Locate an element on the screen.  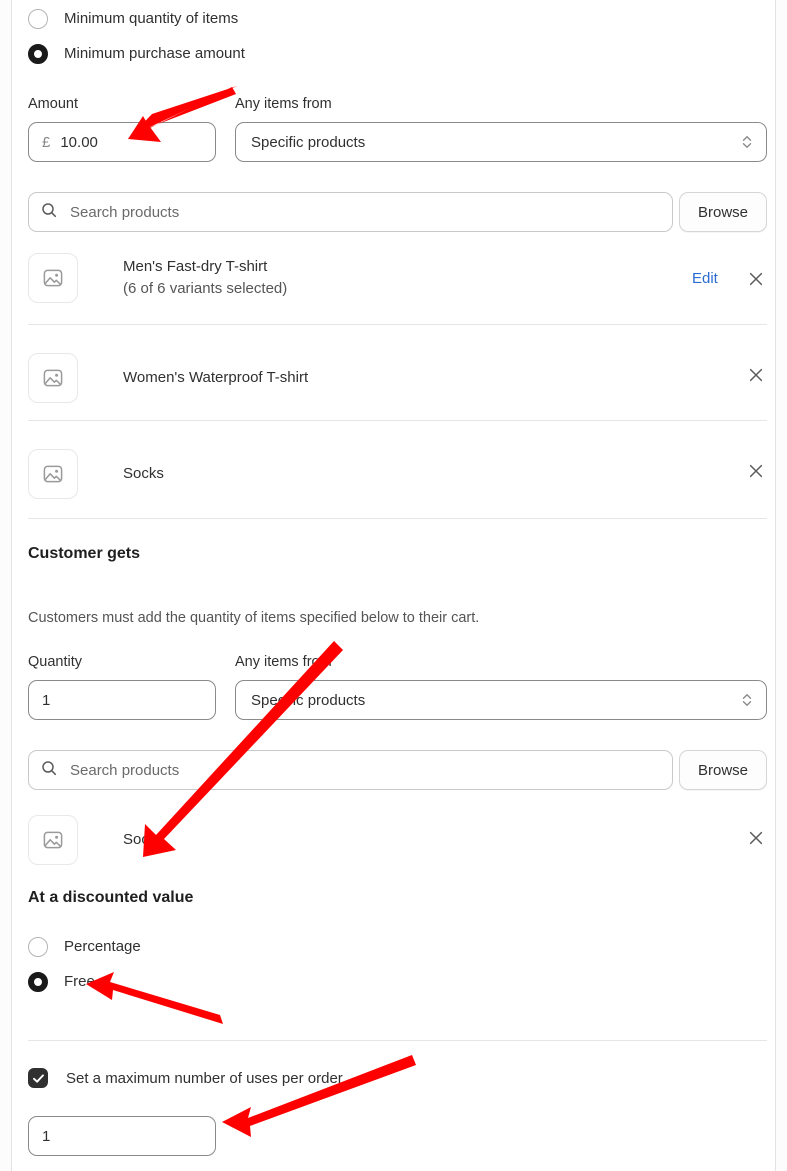
max-uses-per-order-checkbox: Set a maximum number of uses per order is located at coordinates (185, 1078).